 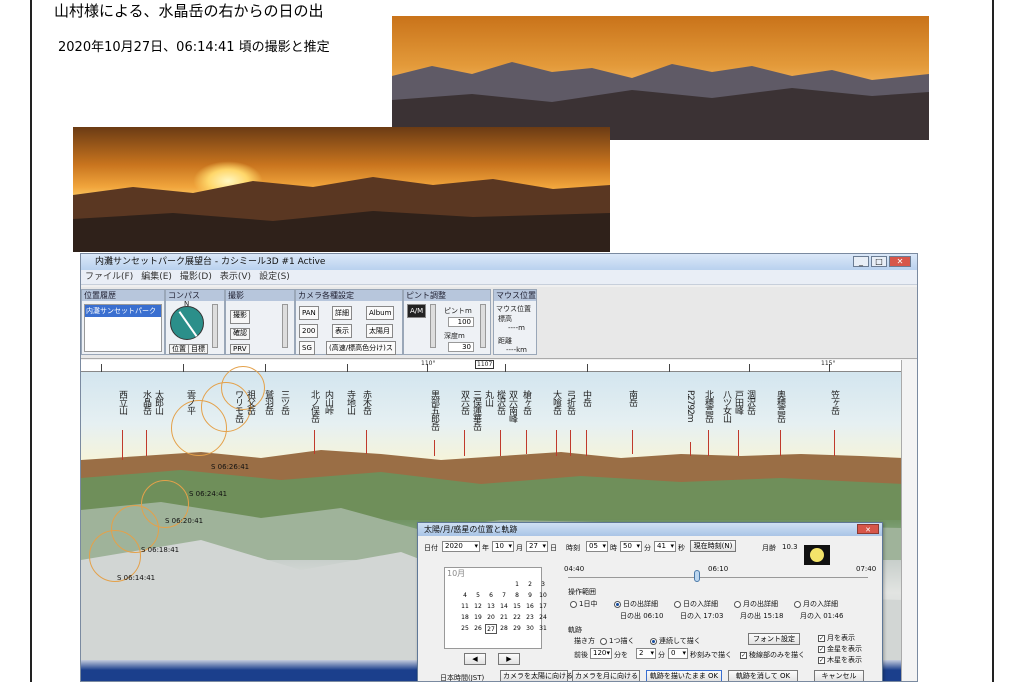 I want to click on mountain-pointer, so click(x=780, y=443).